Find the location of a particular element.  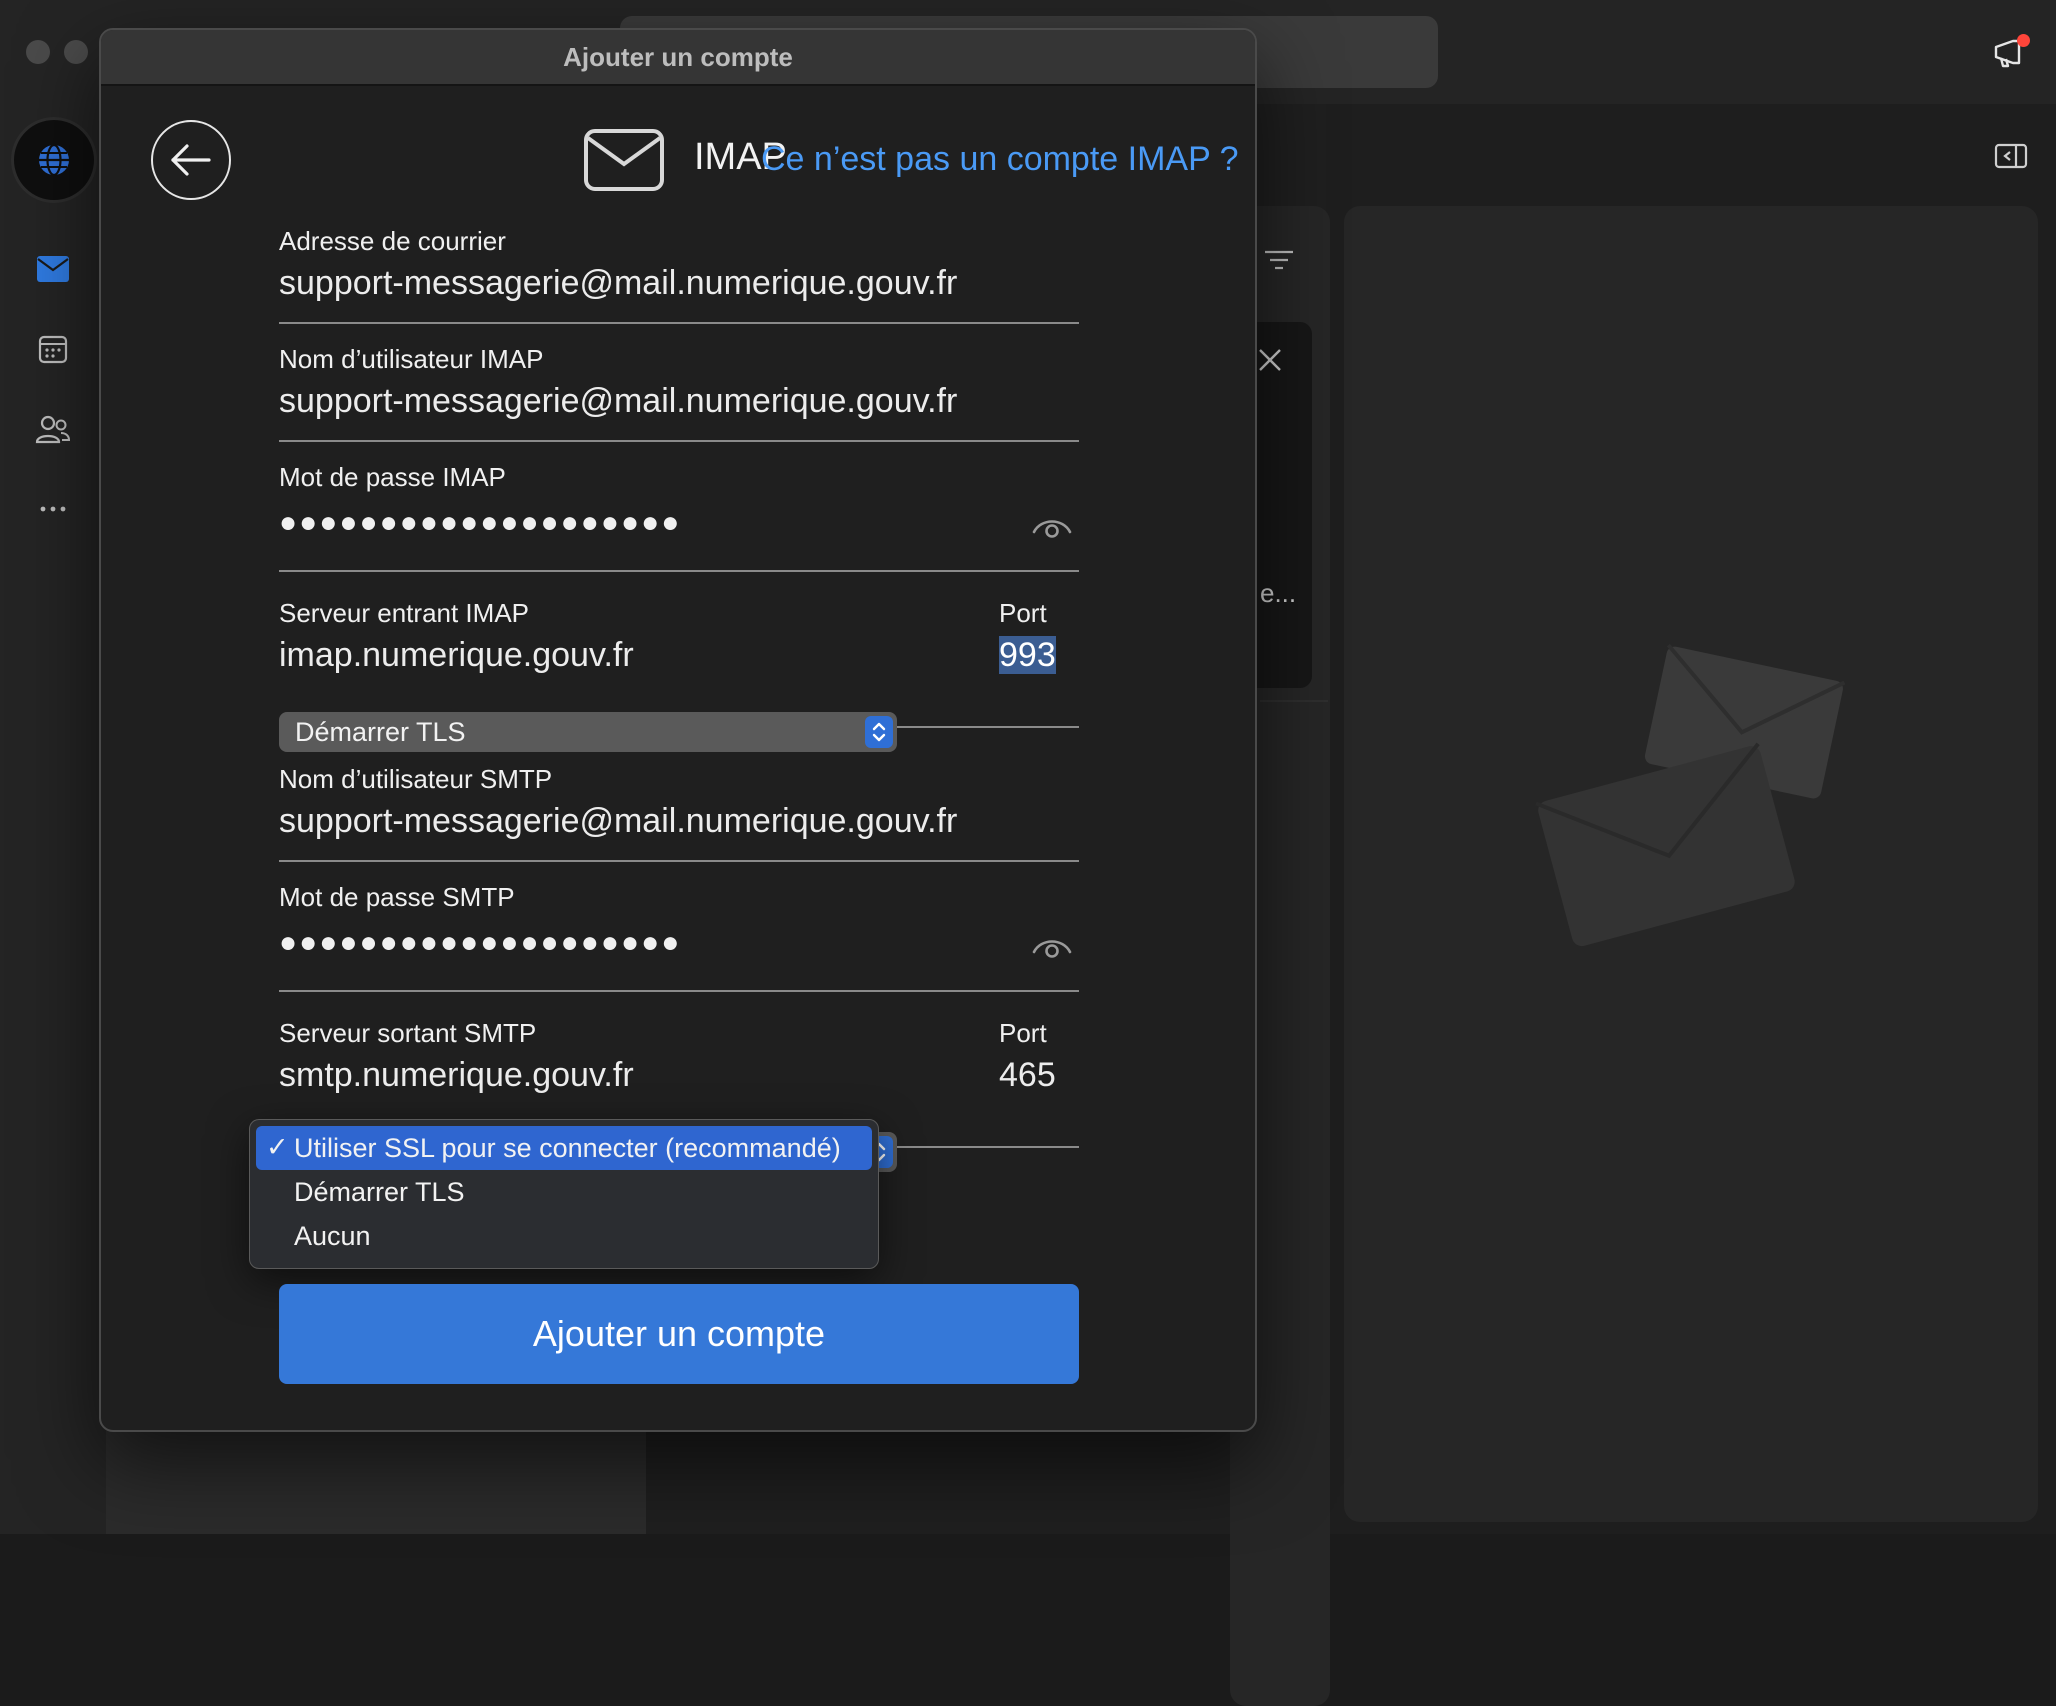

window-minimize-button is located at coordinates (76, 52).